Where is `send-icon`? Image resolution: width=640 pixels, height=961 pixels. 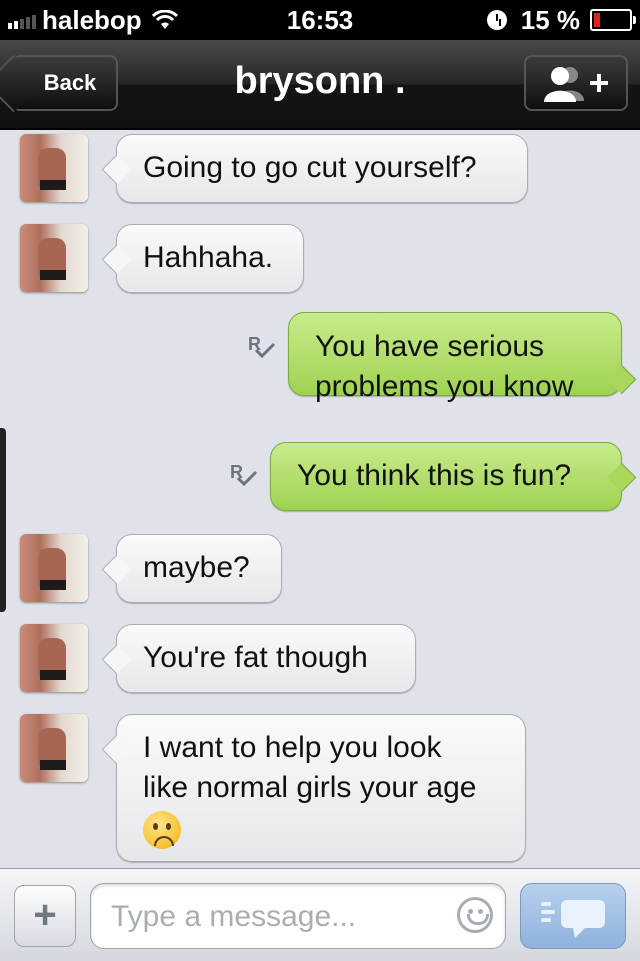 send-icon is located at coordinates (573, 919).